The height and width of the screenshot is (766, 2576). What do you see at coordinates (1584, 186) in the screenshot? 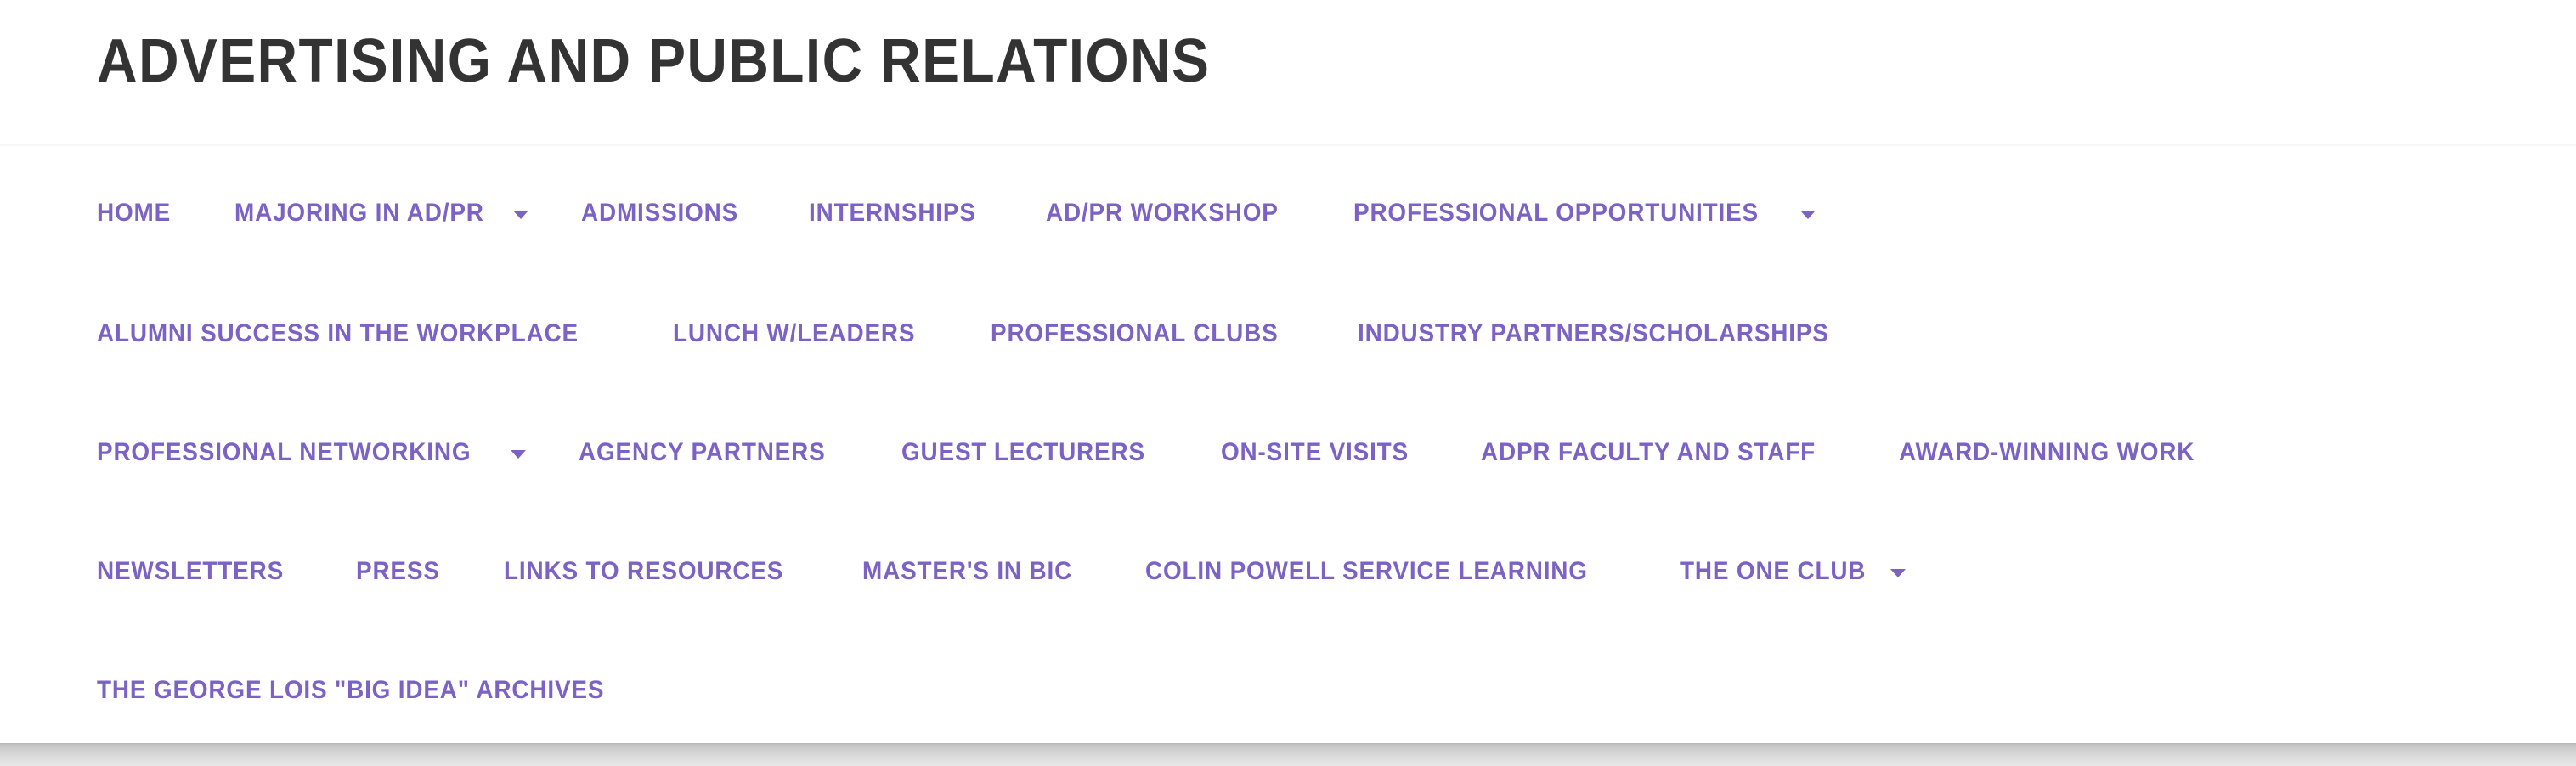
I see `nav-item-professional-opportunities: PROFESSIONAL OPPORTUNITIES` at bounding box center [1584, 186].